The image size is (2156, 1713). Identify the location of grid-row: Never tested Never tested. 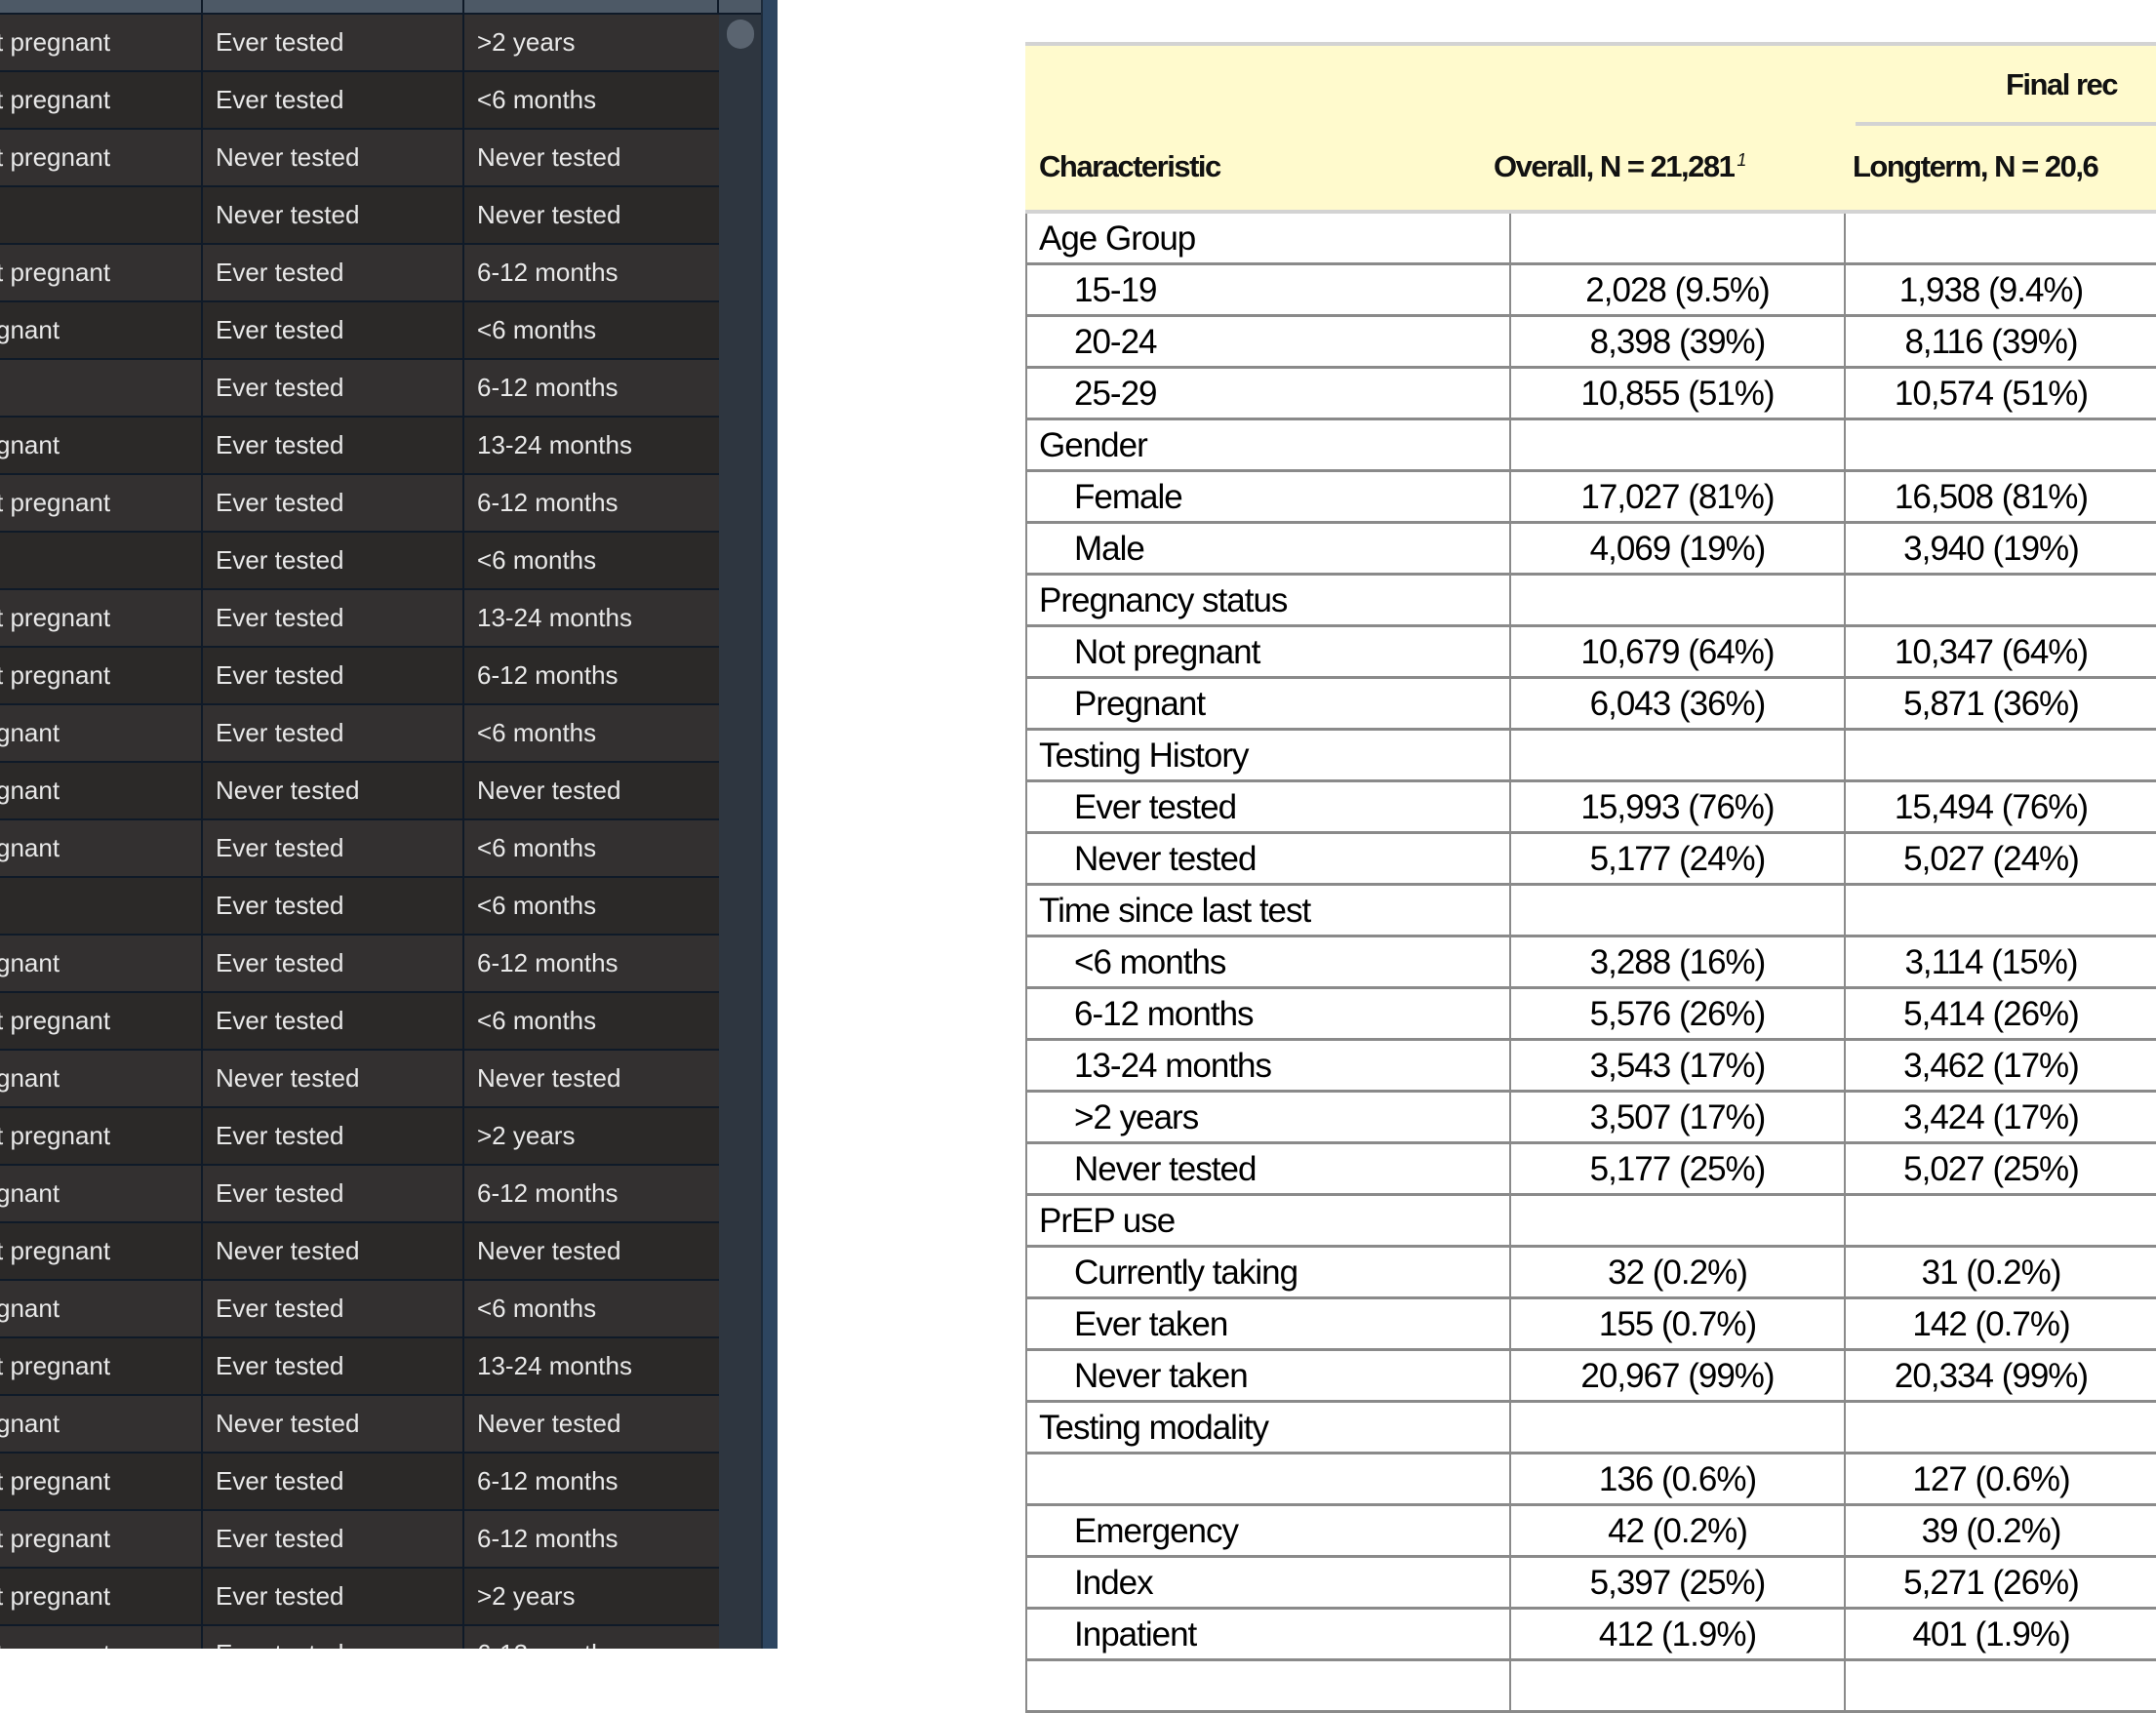
(359, 216).